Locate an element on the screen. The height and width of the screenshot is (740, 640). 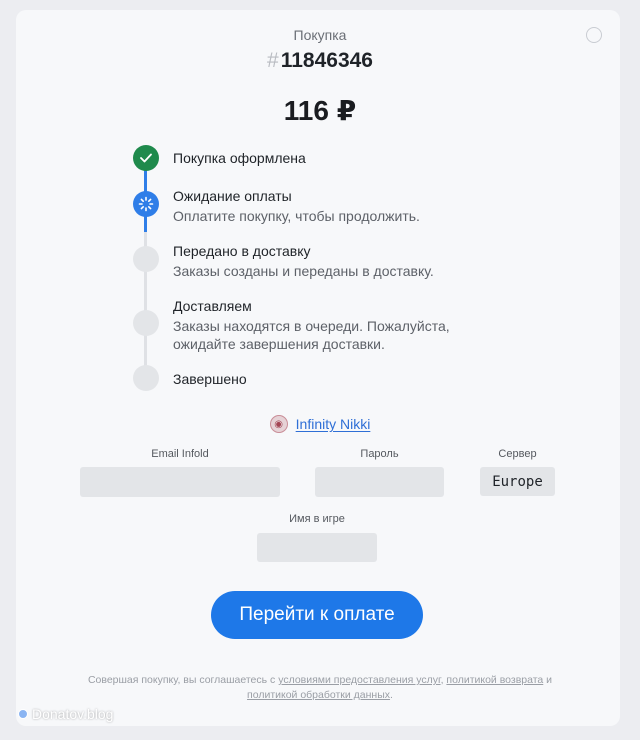
step-done-check-icon is located at coordinates (146, 158).